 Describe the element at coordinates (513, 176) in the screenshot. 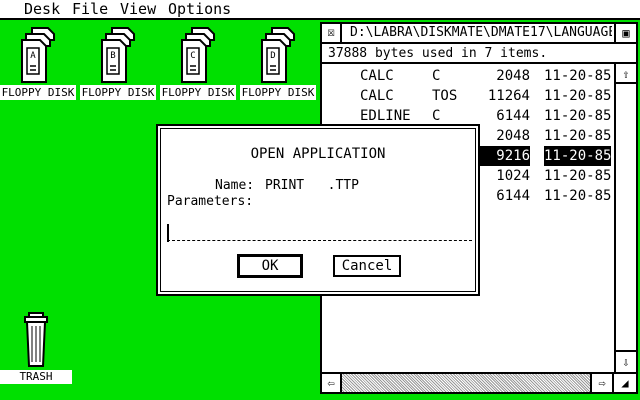

I see `file-size: 1024` at that location.